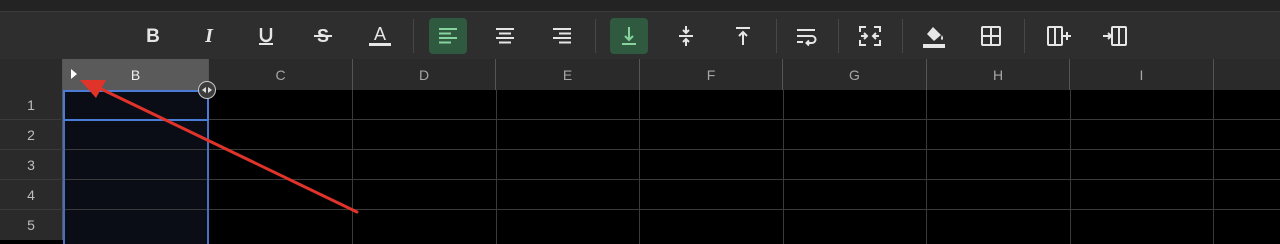  I want to click on table-row: 3, so click(640, 165).